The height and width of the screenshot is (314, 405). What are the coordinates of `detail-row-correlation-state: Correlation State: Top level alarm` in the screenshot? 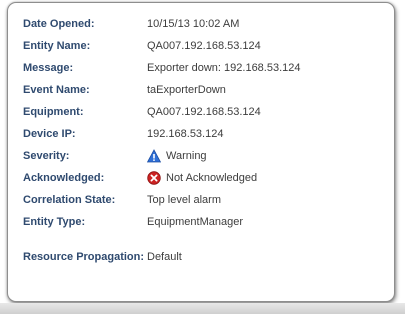 It's located at (203, 200).